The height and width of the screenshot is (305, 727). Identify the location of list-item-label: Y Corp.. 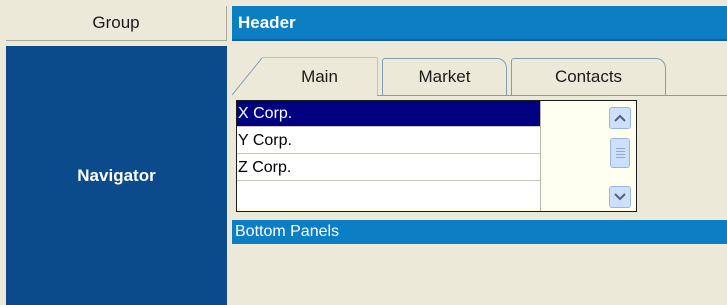
(265, 140).